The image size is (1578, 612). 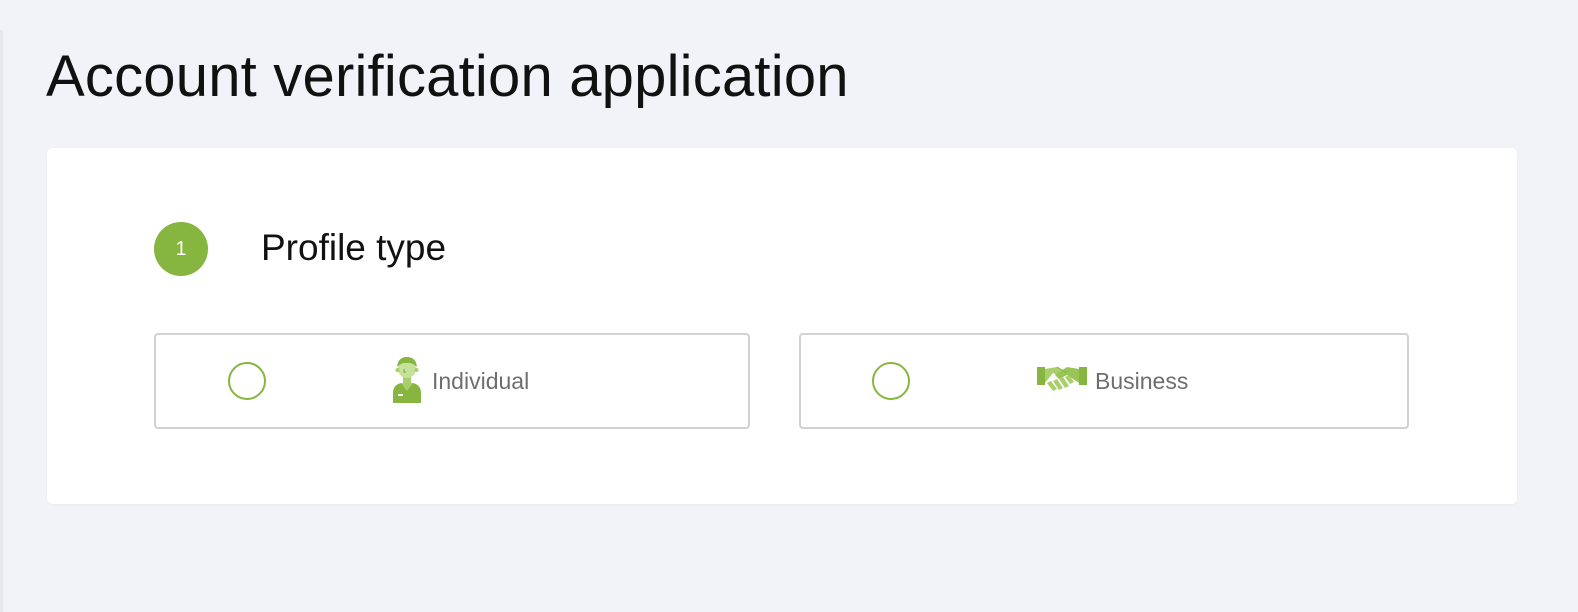 What do you see at coordinates (181, 249) in the screenshot?
I see `step-number-badge: 1` at bounding box center [181, 249].